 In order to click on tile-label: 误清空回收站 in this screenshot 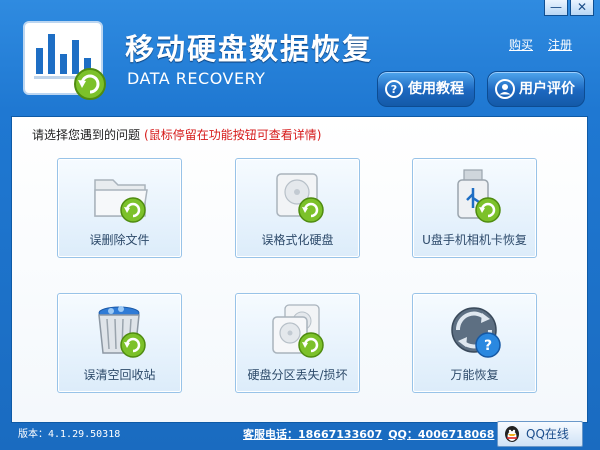, I will do `click(119, 375)`.